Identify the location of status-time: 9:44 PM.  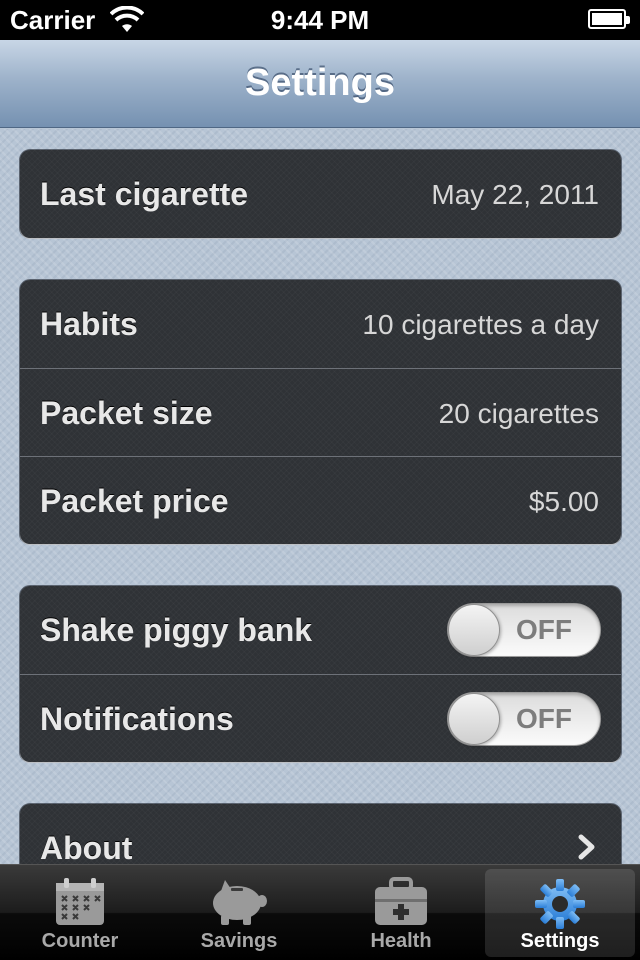
(320, 20).